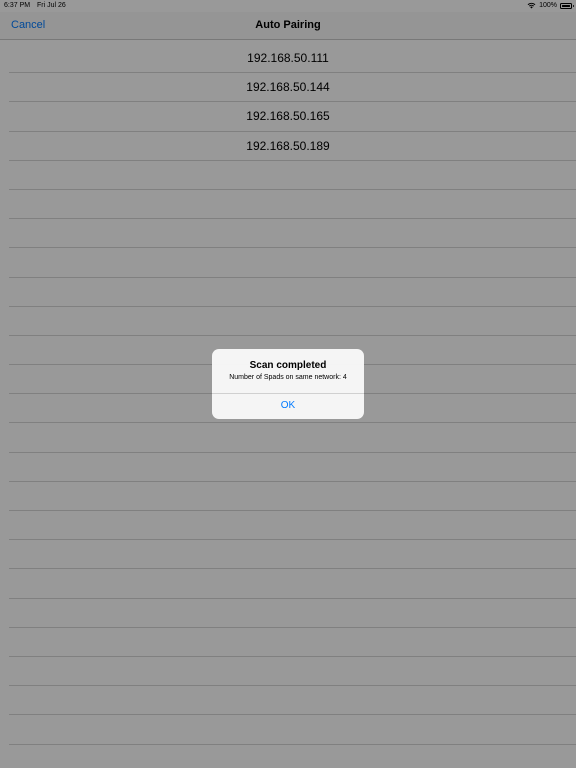  I want to click on ok-button: OK, so click(288, 406).